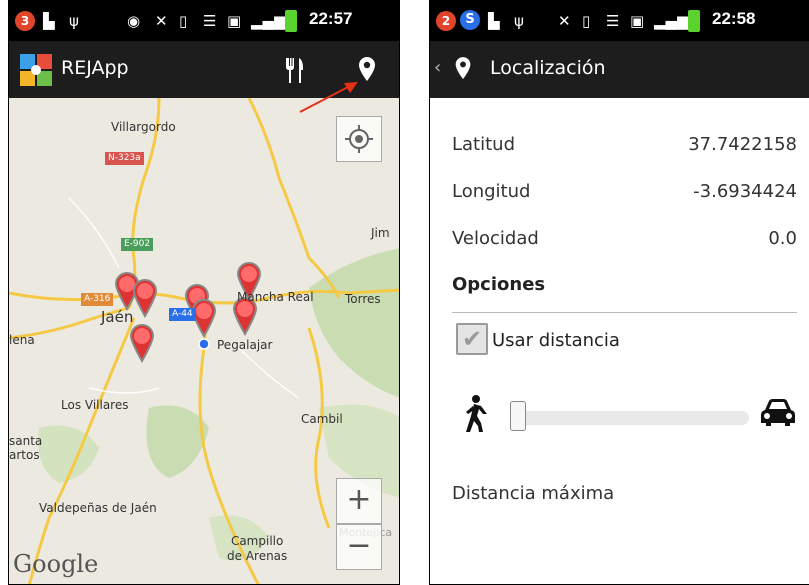 The width and height of the screenshot is (809, 585). What do you see at coordinates (117, 317) in the screenshot?
I see `map-label: Jaén` at bounding box center [117, 317].